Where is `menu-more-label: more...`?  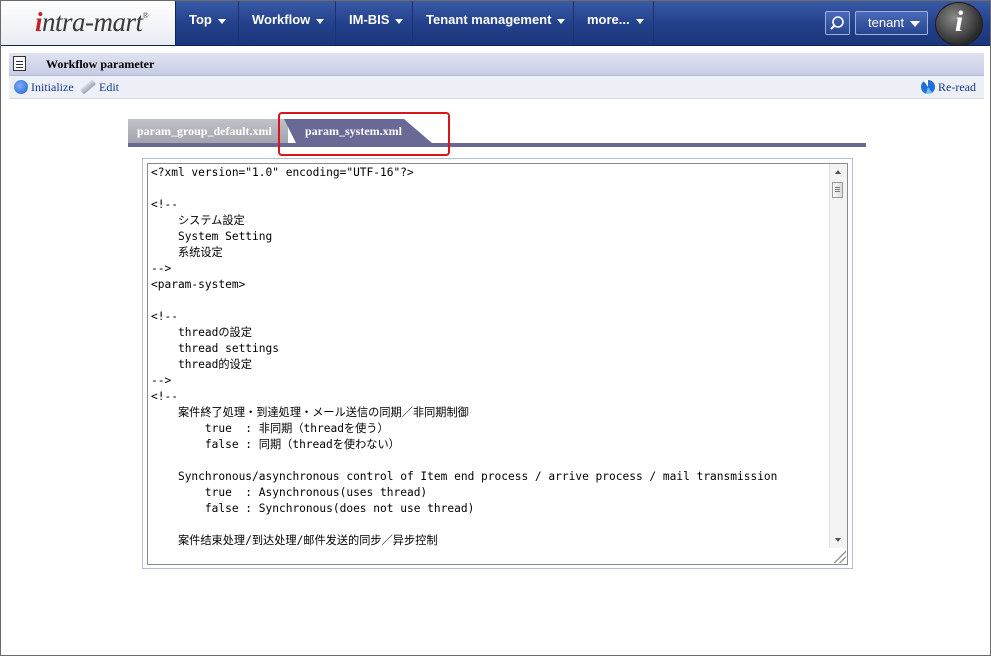 menu-more-label: more... is located at coordinates (608, 19).